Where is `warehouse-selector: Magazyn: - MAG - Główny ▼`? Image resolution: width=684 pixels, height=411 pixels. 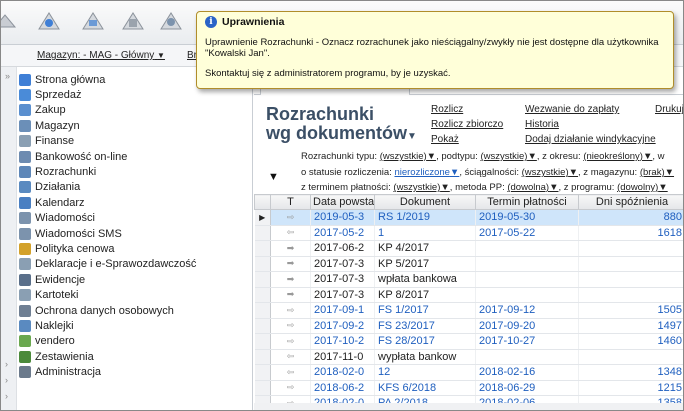
warehouse-selector: Magazyn: - MAG - Główny ▼ is located at coordinates (101, 55).